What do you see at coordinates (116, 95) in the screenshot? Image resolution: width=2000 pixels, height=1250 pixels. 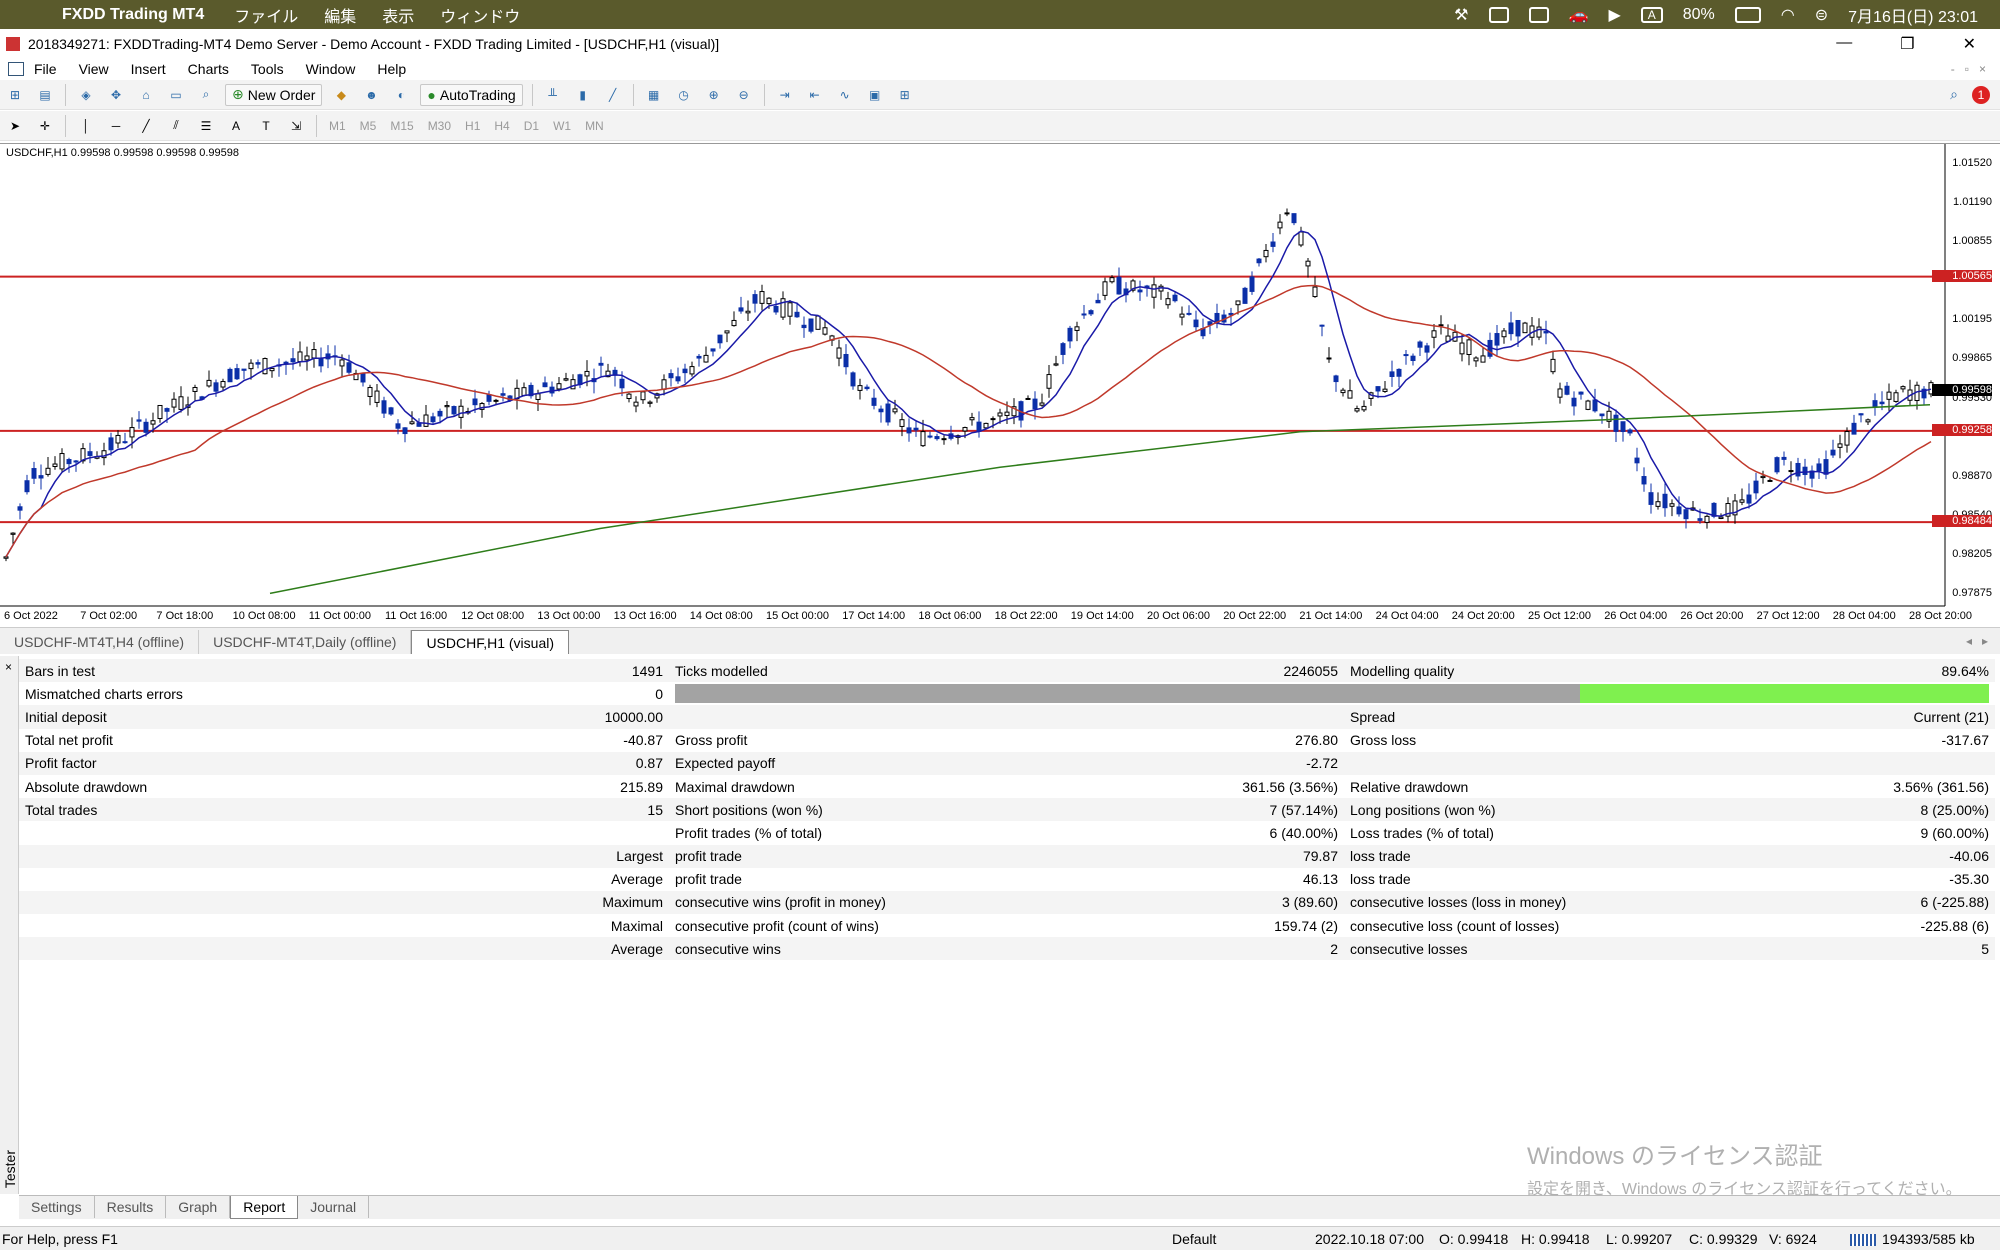 I see `data-window-icon: ✥` at bounding box center [116, 95].